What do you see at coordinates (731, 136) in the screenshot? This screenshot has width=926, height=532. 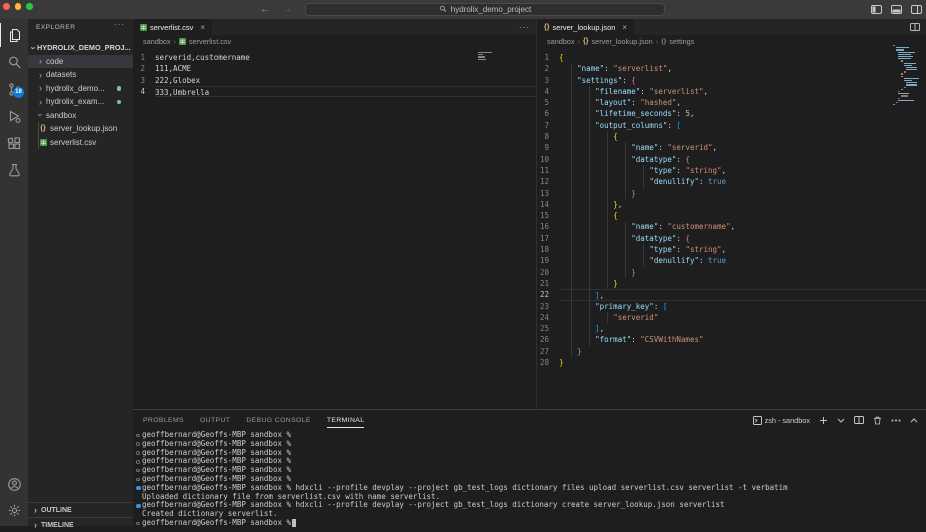 I see `editor-line-8: 8 {` at bounding box center [731, 136].